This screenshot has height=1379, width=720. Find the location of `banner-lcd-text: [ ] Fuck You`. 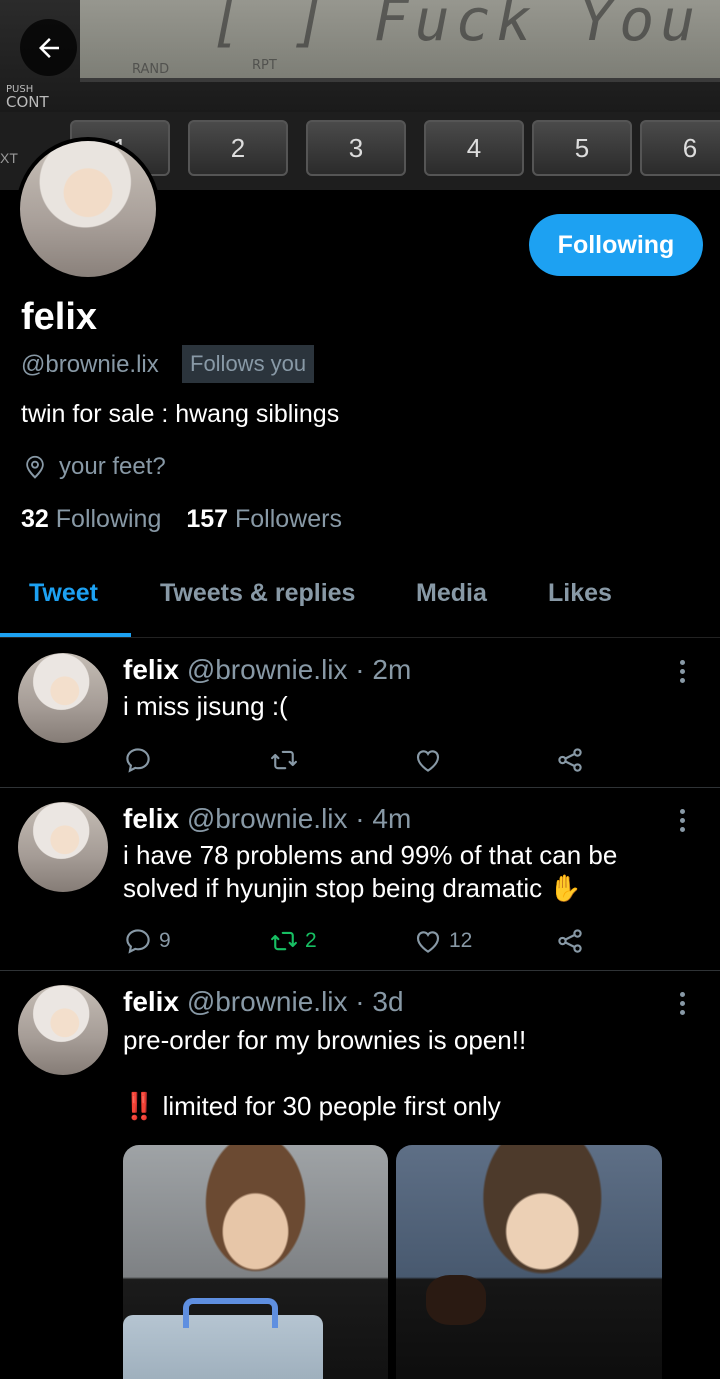

banner-lcd-text: [ ] Fuck You is located at coordinates (456, 27).